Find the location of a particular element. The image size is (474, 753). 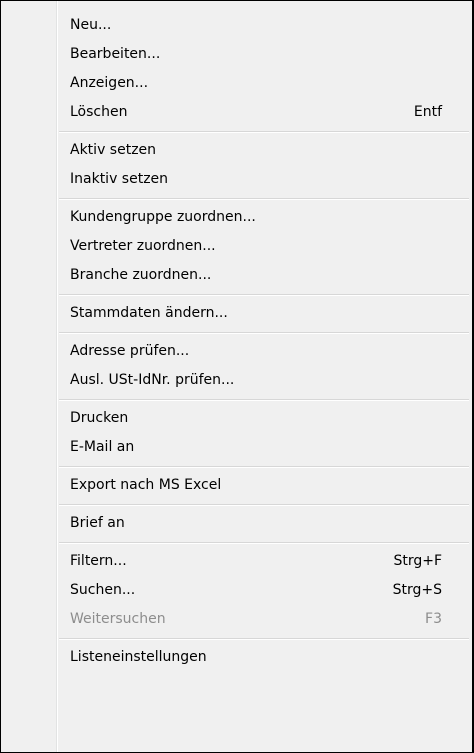

menu-item-shortcut: F3 is located at coordinates (433, 619).